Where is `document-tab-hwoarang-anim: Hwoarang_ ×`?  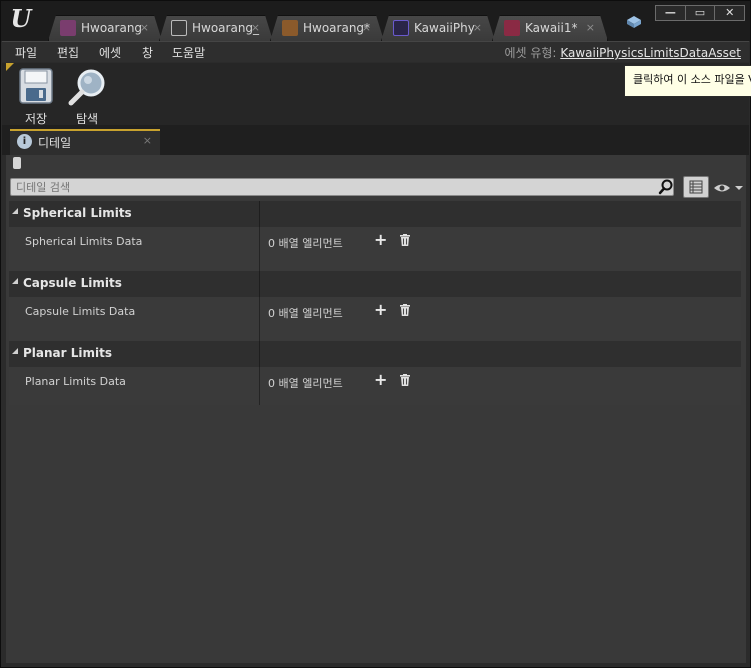
document-tab-hwoarang-anim: Hwoarang_ × is located at coordinates (216, 28).